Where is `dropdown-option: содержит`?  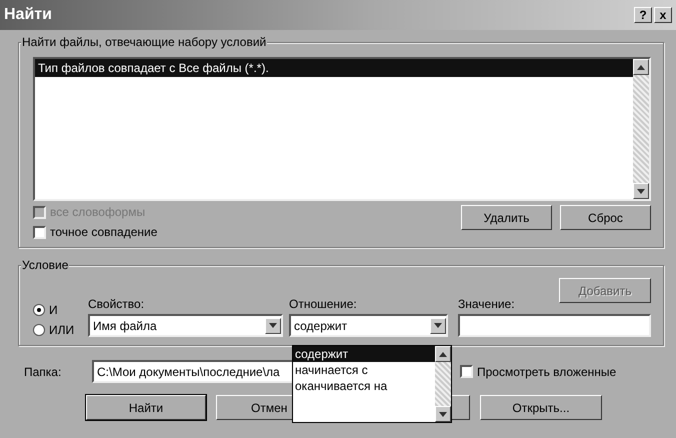 dropdown-option: содержит is located at coordinates (364, 354).